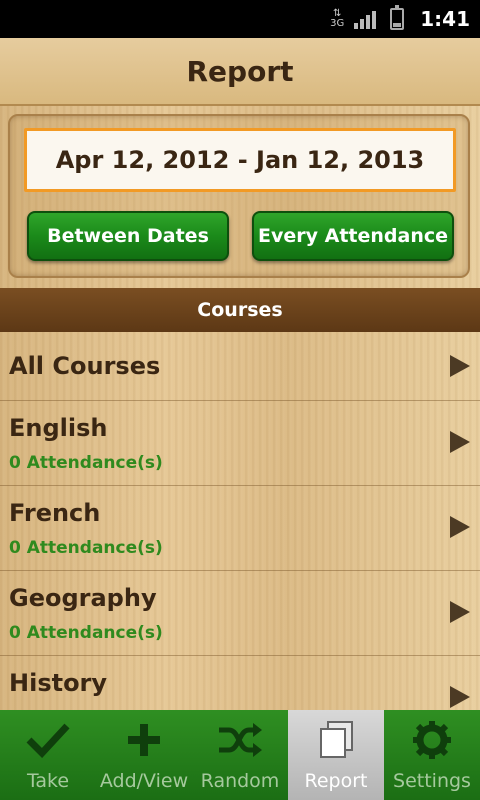 This screenshot has width=480, height=800. Describe the element at coordinates (240, 443) in the screenshot. I see `course-row-english: English 0 Attendance(s)` at that location.